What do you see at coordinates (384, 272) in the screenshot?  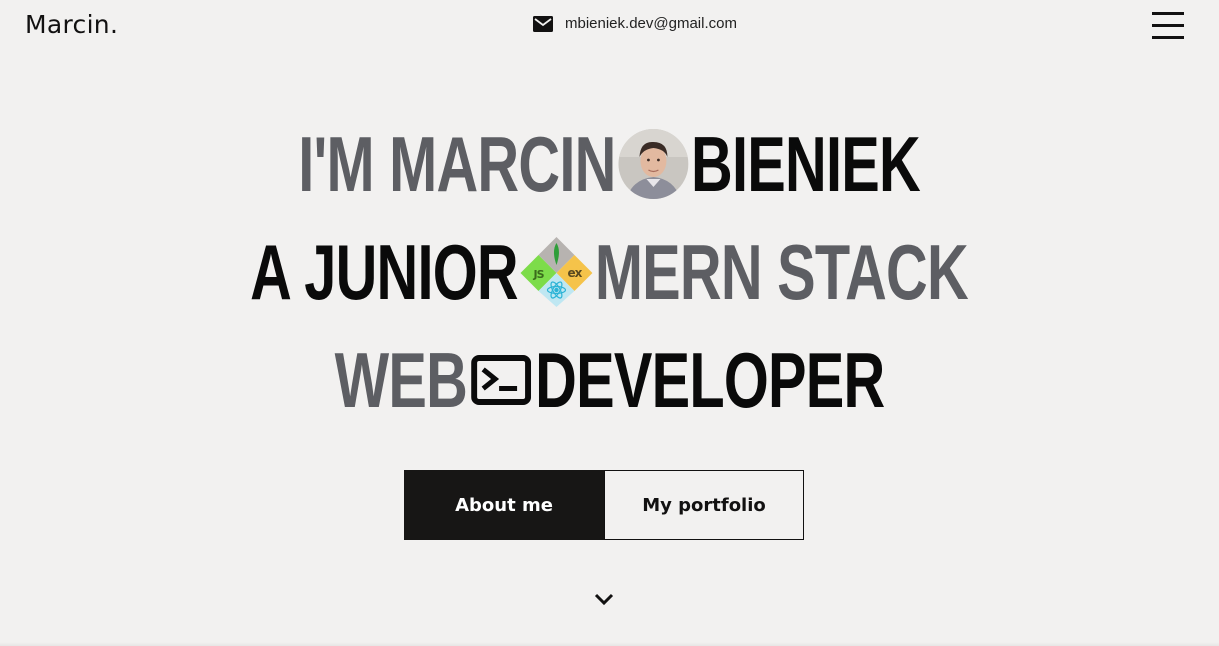 I see `hero-line-2-black: A JUNIOR` at bounding box center [384, 272].